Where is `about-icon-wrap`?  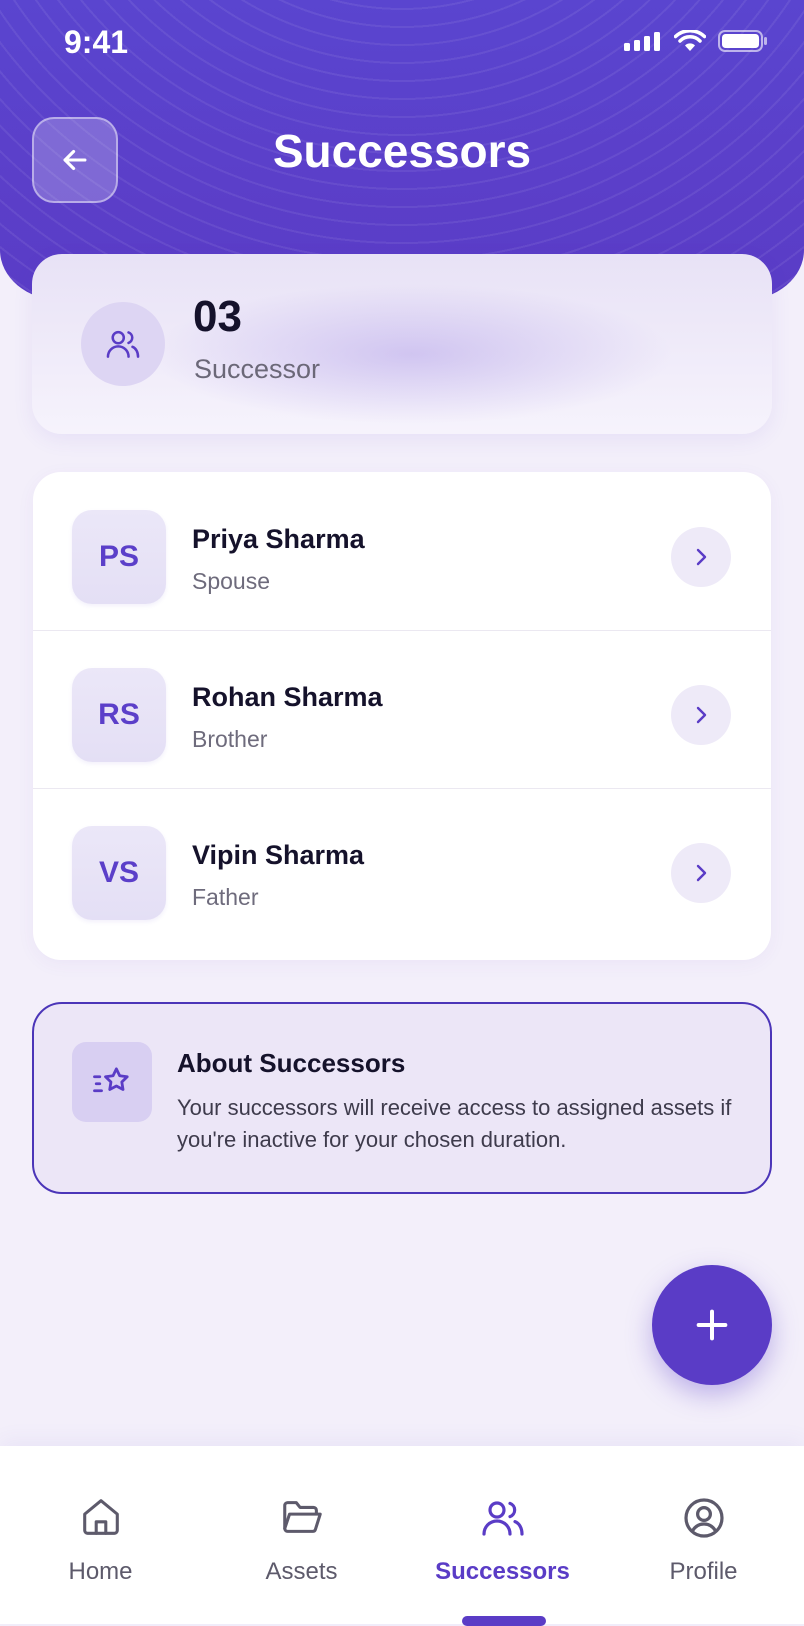 about-icon-wrap is located at coordinates (112, 1082).